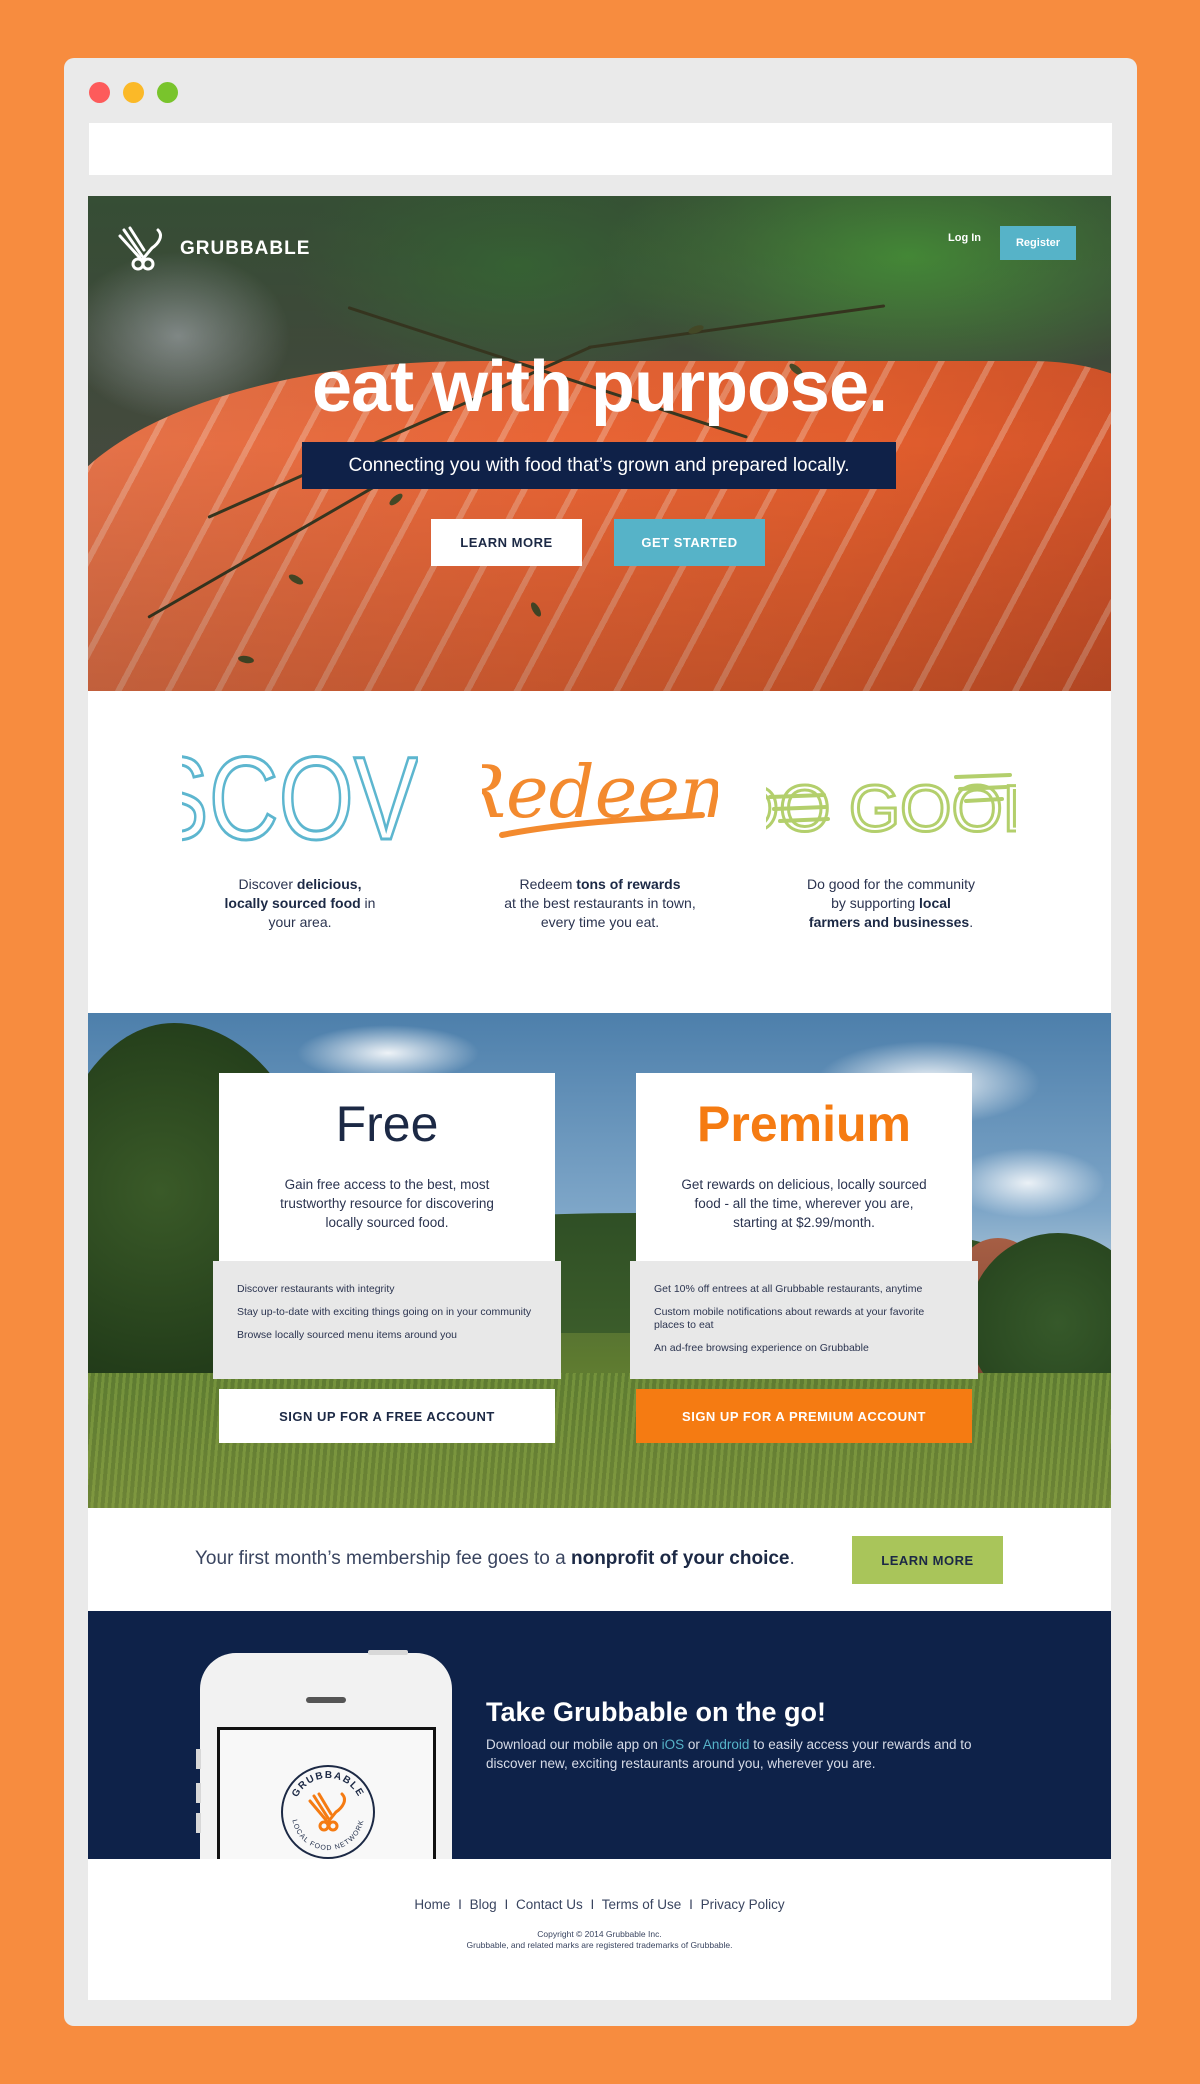  Describe the element at coordinates (600, 149) in the screenshot. I see `address-bar` at that location.